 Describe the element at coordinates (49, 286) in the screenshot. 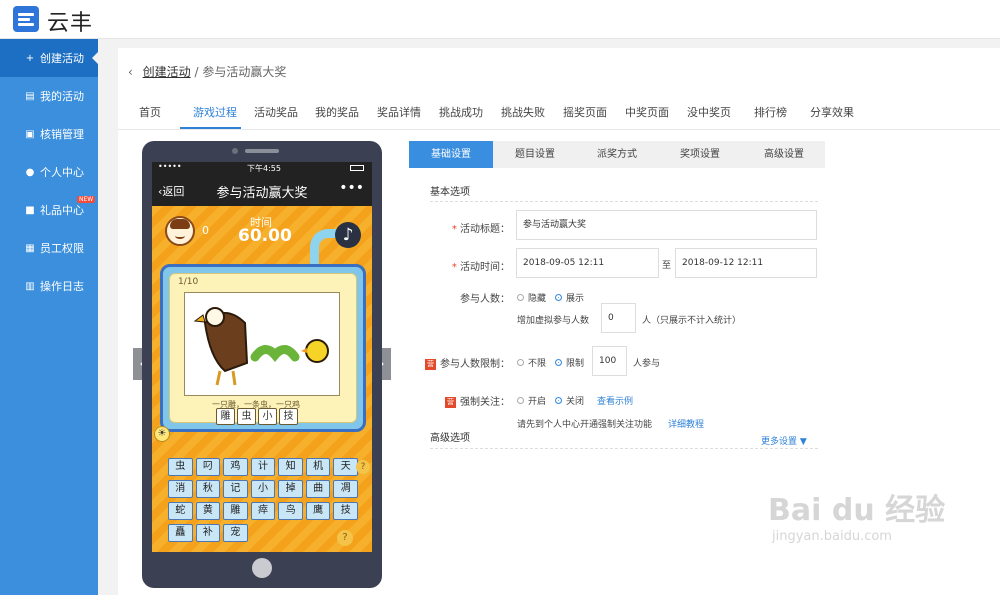

I see `sidebar-item-log: ▥ 操作日志` at that location.